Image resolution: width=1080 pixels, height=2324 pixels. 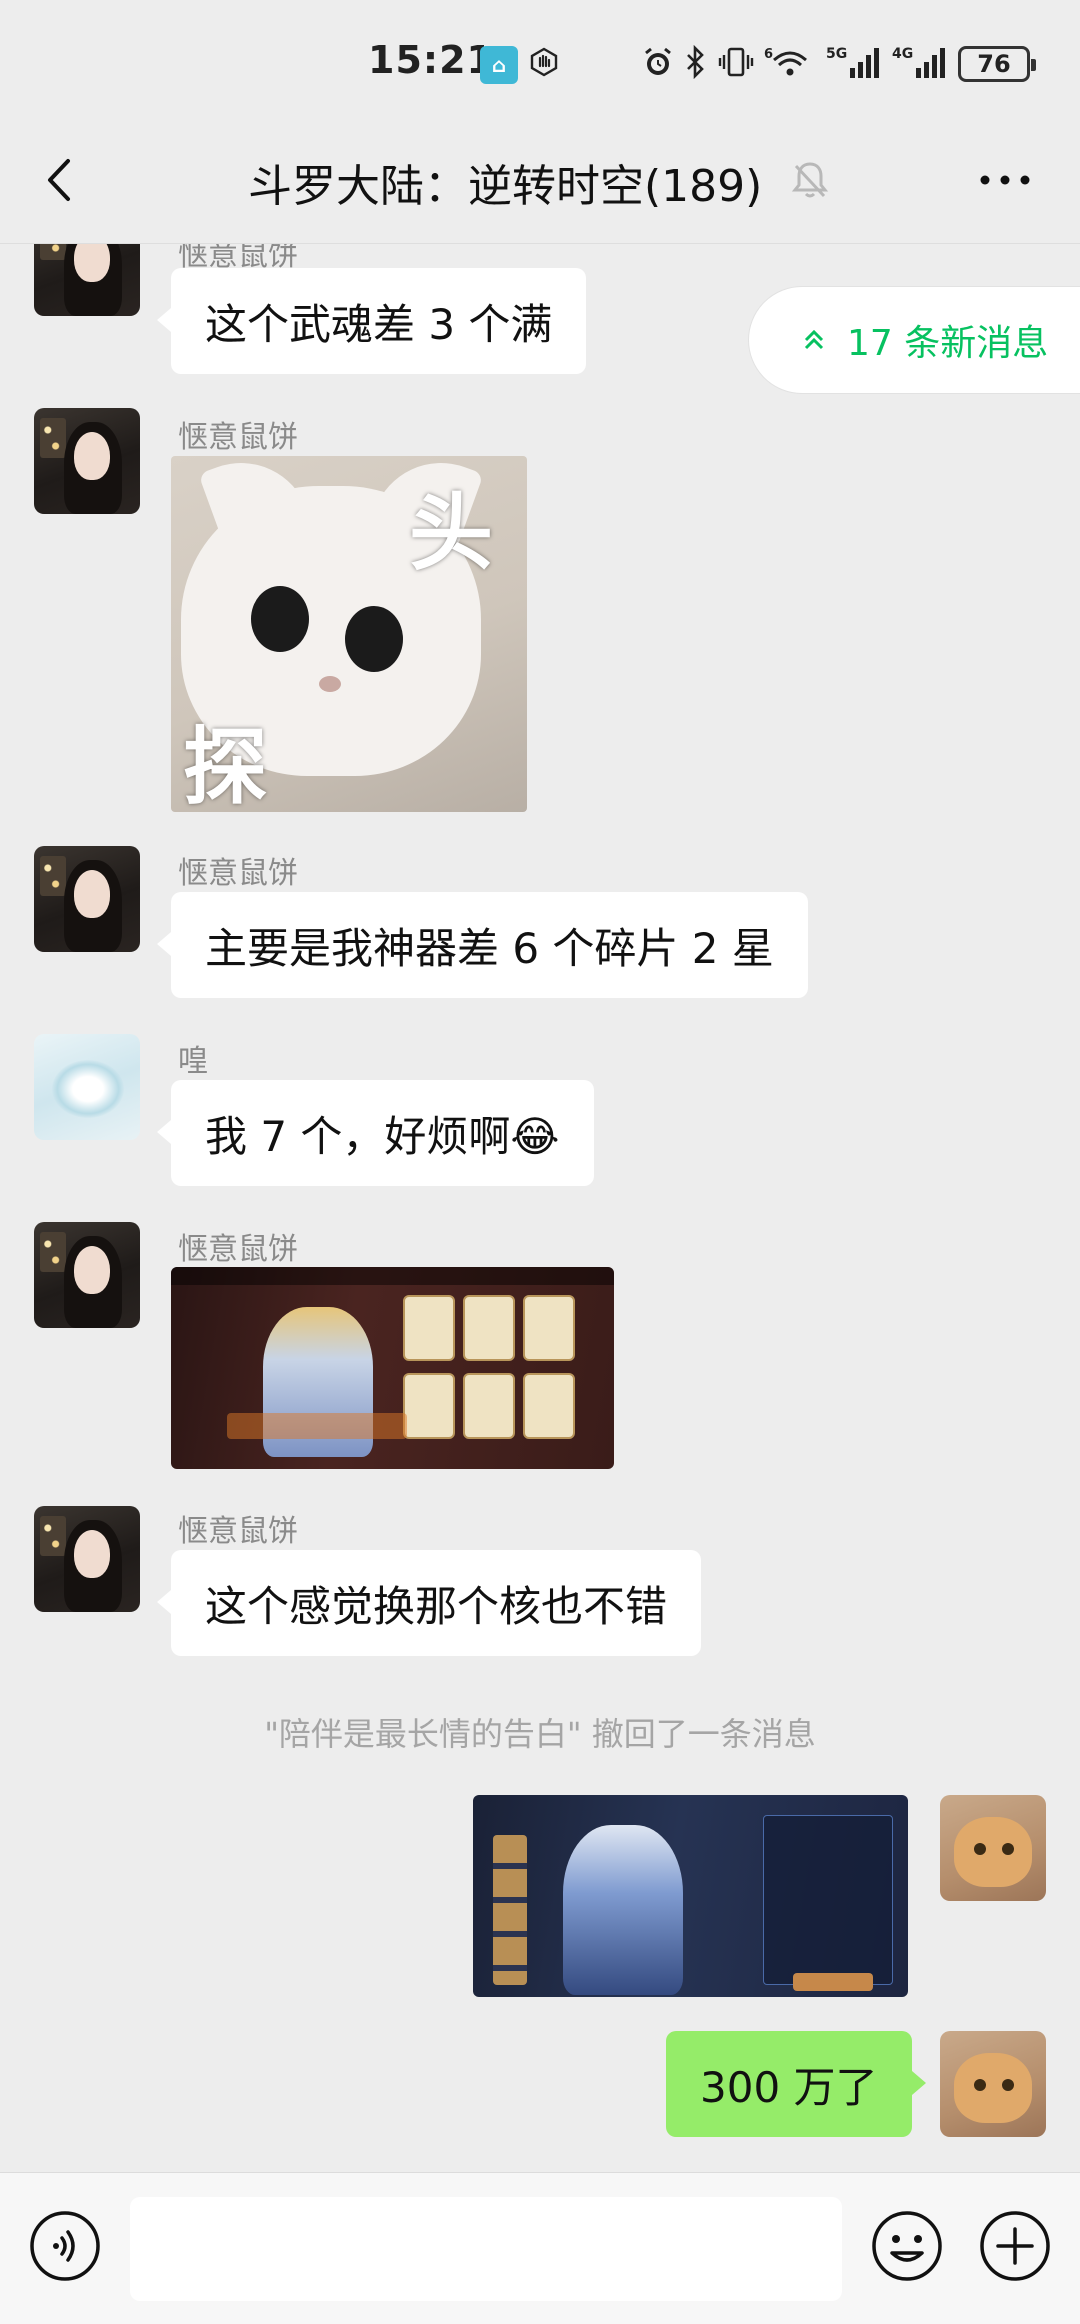 What do you see at coordinates (193, 1061) in the screenshot?
I see `sender-name: 喤` at bounding box center [193, 1061].